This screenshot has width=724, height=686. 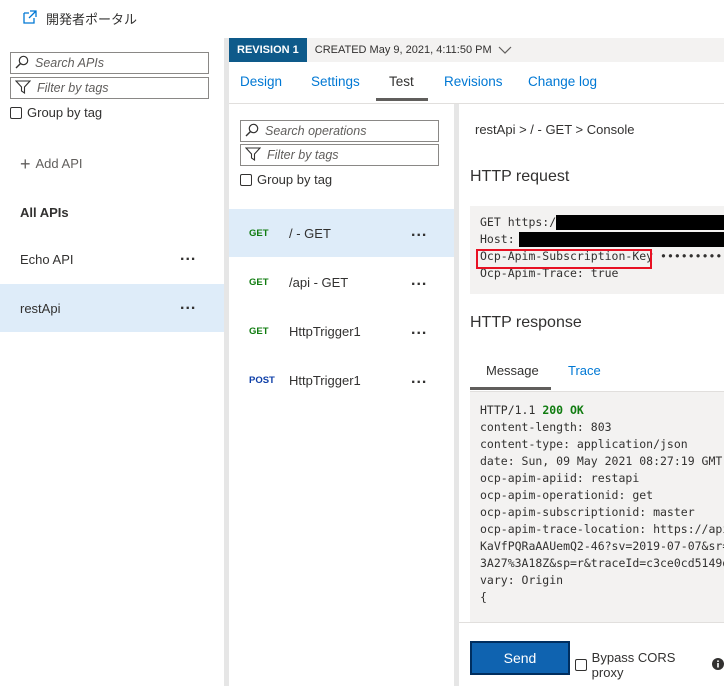 What do you see at coordinates (262, 380) in the screenshot?
I see `method-badge: POST` at bounding box center [262, 380].